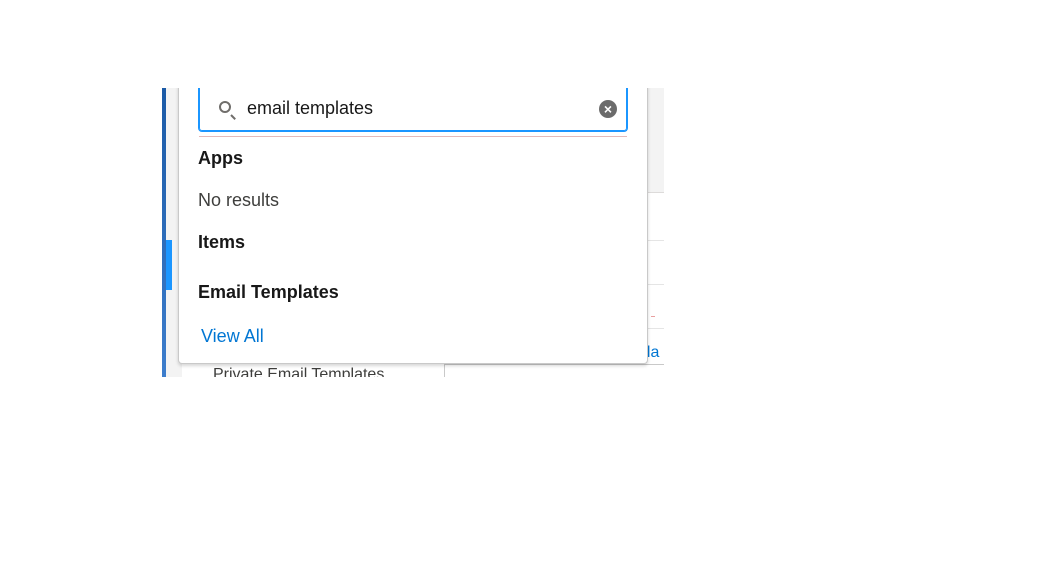  What do you see at coordinates (554, 370) in the screenshot?
I see `list-view-panel-edge` at bounding box center [554, 370].